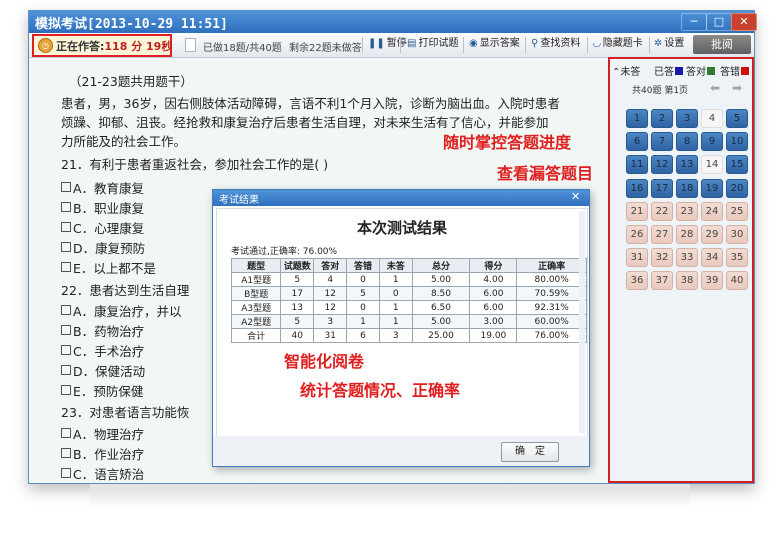  I want to click on question-number-11: 11, so click(637, 165).